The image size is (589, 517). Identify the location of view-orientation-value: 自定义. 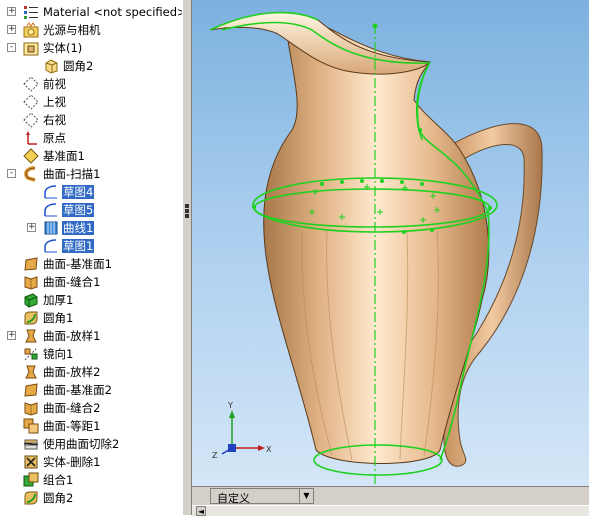
(233, 498).